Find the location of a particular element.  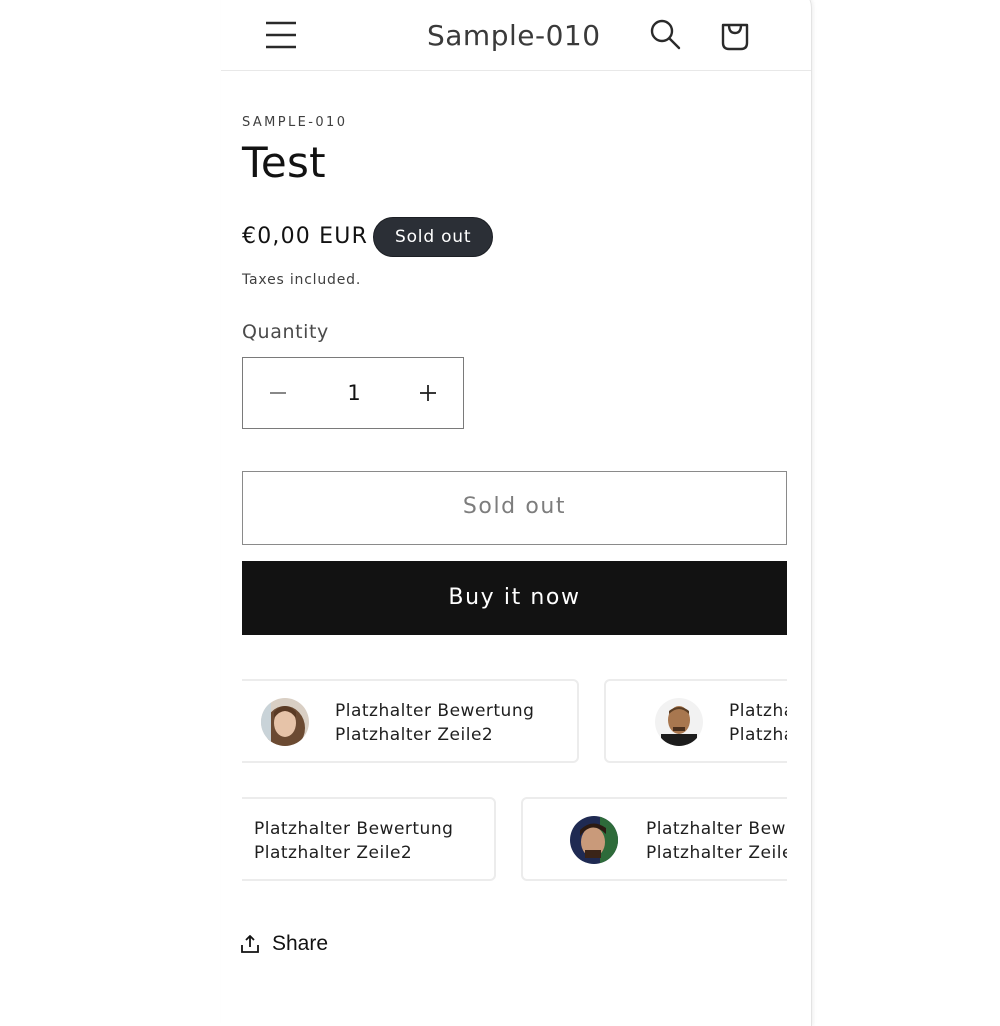

minus-icon is located at coordinates (278, 393).